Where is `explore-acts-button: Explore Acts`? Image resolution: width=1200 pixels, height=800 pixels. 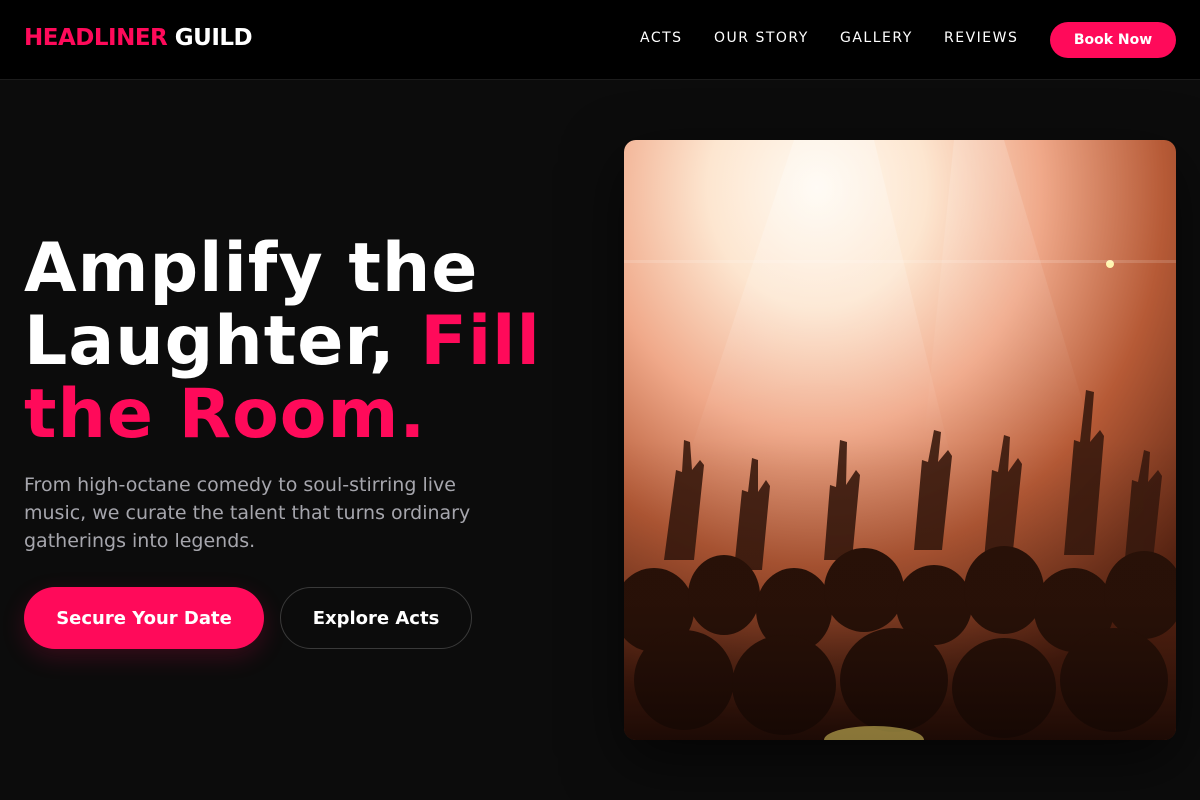
explore-acts-button: Explore Acts is located at coordinates (376, 618).